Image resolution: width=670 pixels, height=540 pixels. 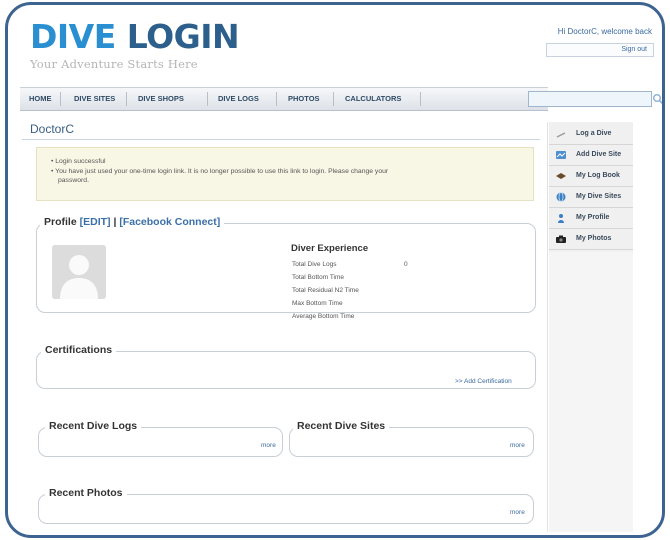 I want to click on map-icon, so click(x=561, y=155).